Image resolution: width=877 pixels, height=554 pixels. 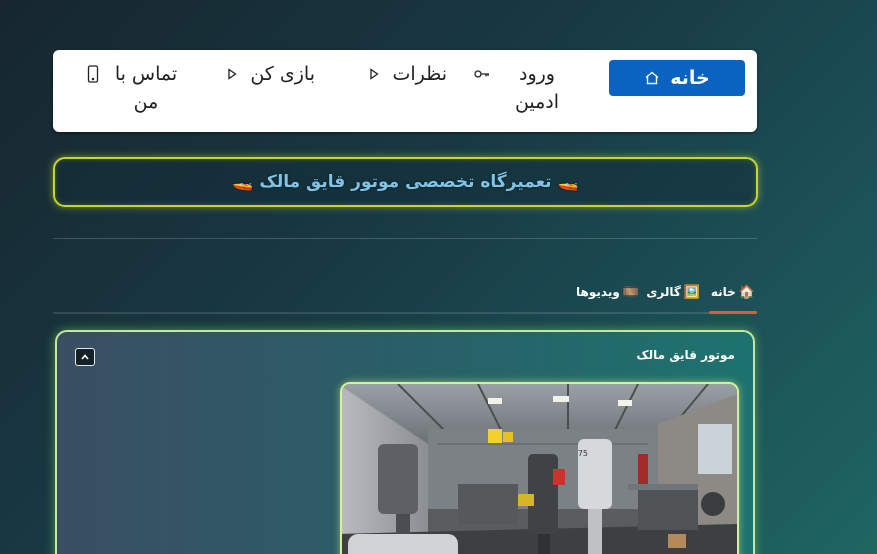 I want to click on workshop-photo: 75, so click(x=539, y=468).